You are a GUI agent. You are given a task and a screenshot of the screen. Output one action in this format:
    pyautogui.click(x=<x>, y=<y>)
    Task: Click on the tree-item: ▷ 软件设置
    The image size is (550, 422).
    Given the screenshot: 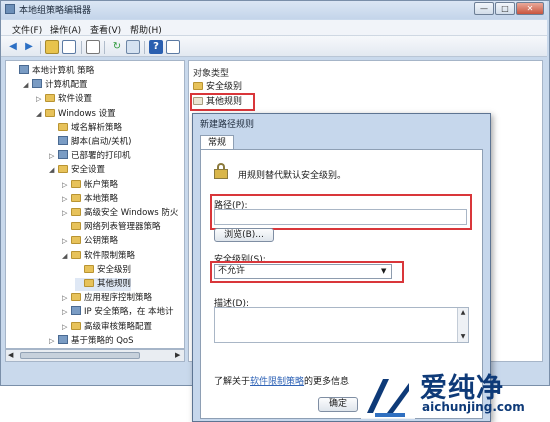 What is the action you would take?
    pyautogui.click(x=64, y=99)
    